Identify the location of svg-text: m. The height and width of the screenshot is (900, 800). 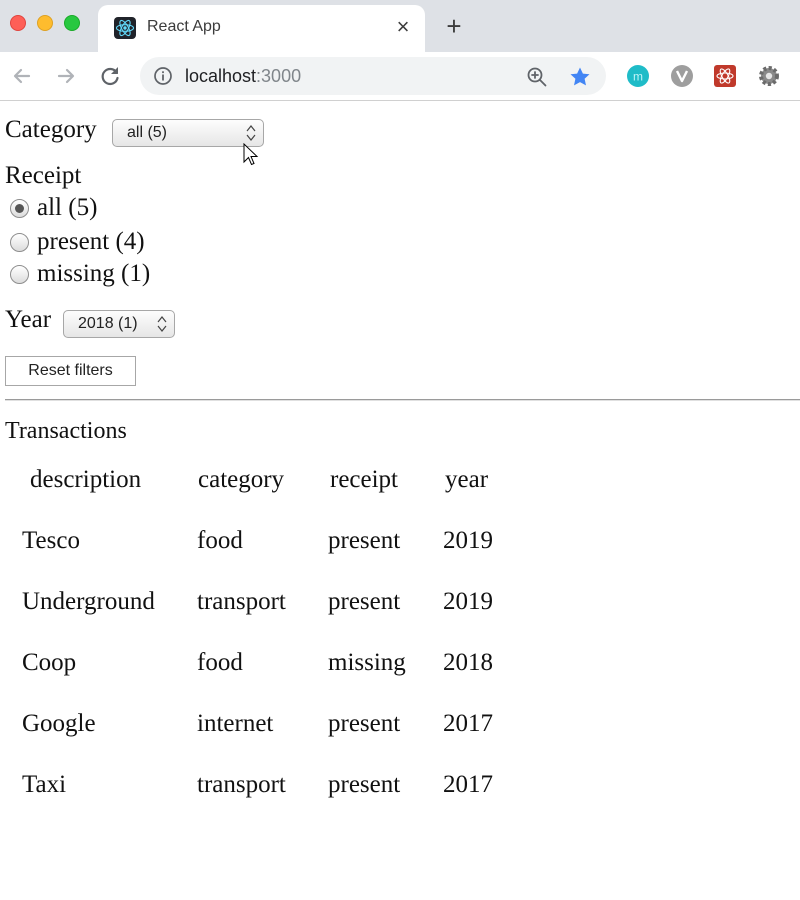
(638, 77).